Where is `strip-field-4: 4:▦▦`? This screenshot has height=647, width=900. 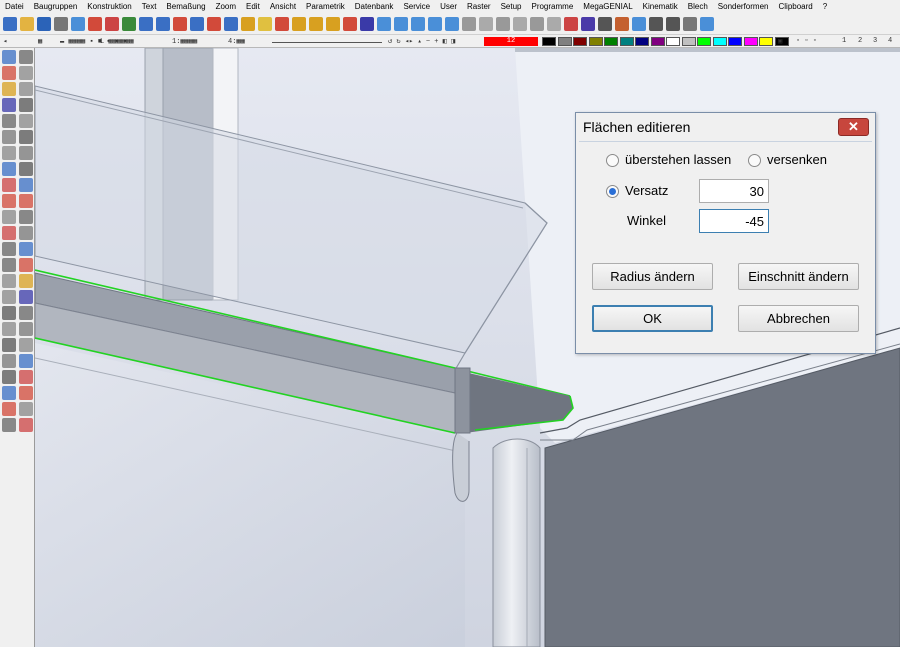 strip-field-4: 4:▦▦ is located at coordinates (236, 41).